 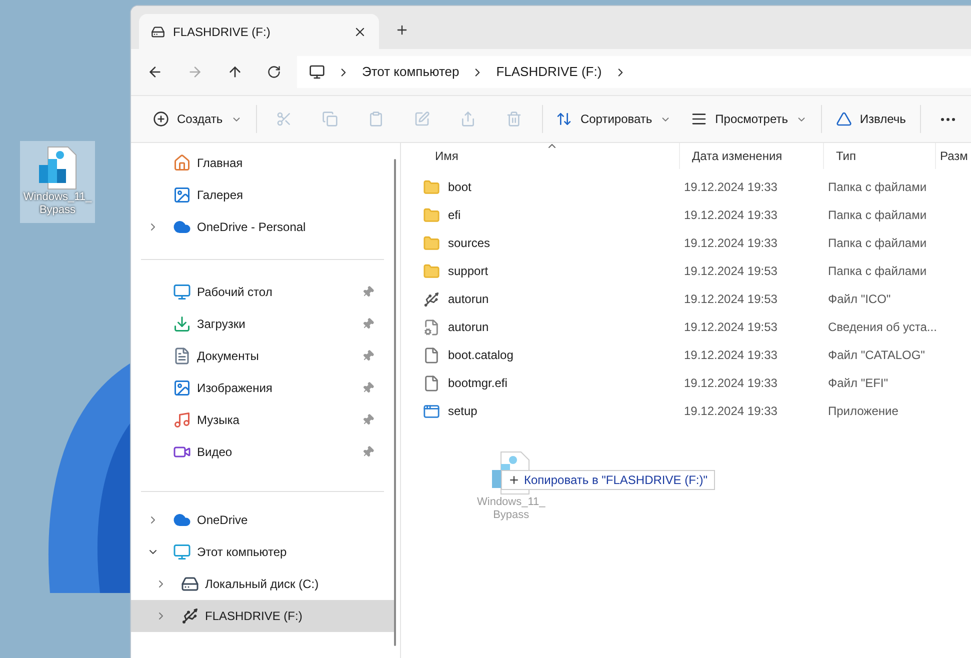 What do you see at coordinates (395, 402) in the screenshot?
I see `scrollbar` at bounding box center [395, 402].